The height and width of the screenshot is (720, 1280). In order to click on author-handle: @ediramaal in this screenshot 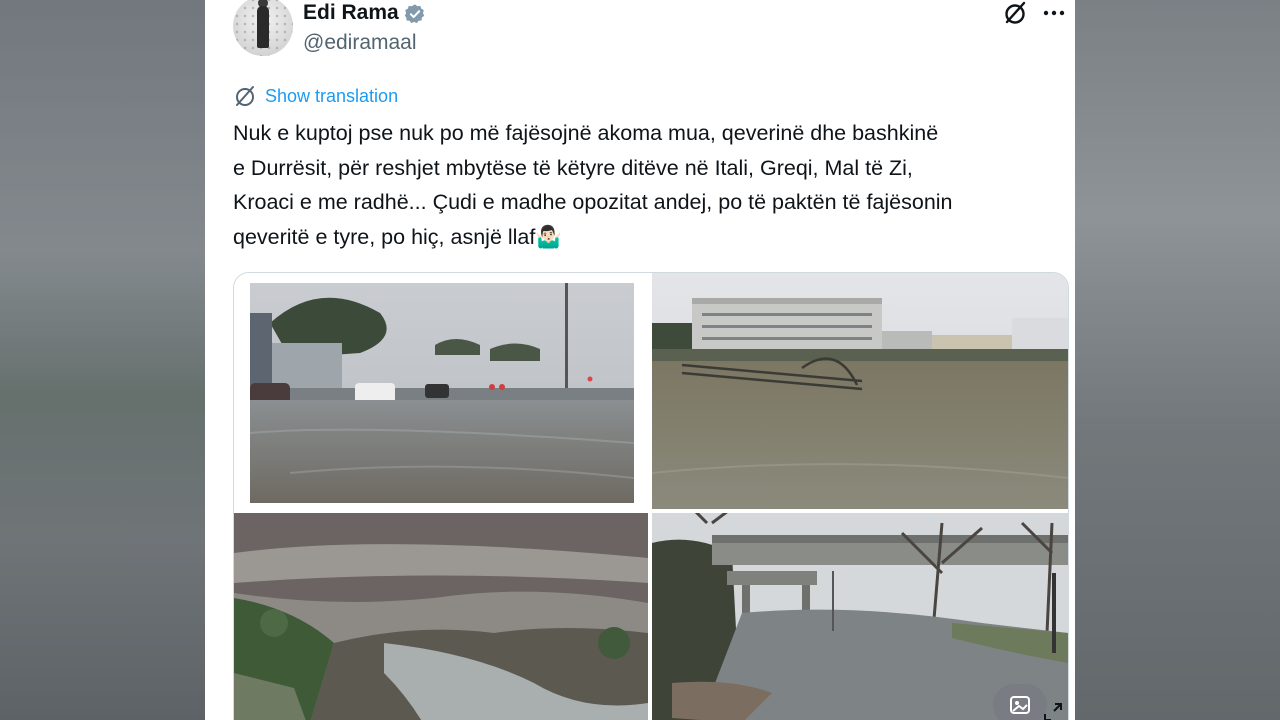, I will do `click(360, 43)`.